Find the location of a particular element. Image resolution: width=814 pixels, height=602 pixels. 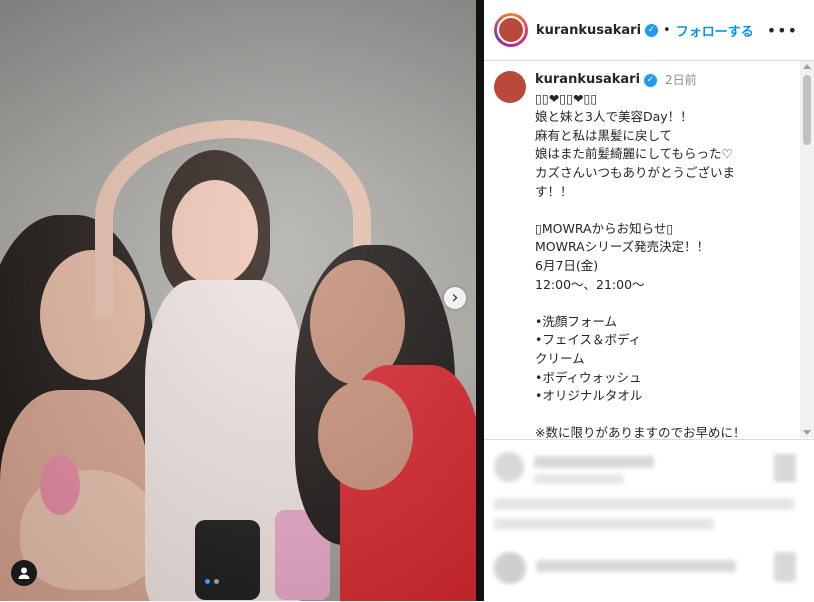

caption-line: ▯▯❤▯▯❤▯▯ is located at coordinates (566, 98).